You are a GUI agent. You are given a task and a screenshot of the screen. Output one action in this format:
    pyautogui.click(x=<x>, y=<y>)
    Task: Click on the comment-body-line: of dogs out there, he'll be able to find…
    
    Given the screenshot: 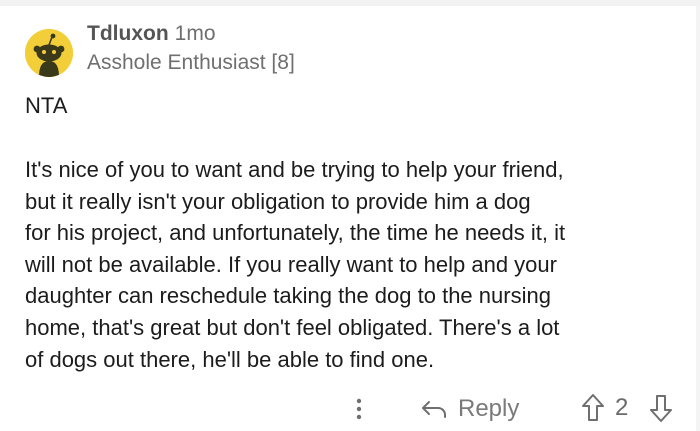 What is the action you would take?
    pyautogui.click(x=230, y=359)
    